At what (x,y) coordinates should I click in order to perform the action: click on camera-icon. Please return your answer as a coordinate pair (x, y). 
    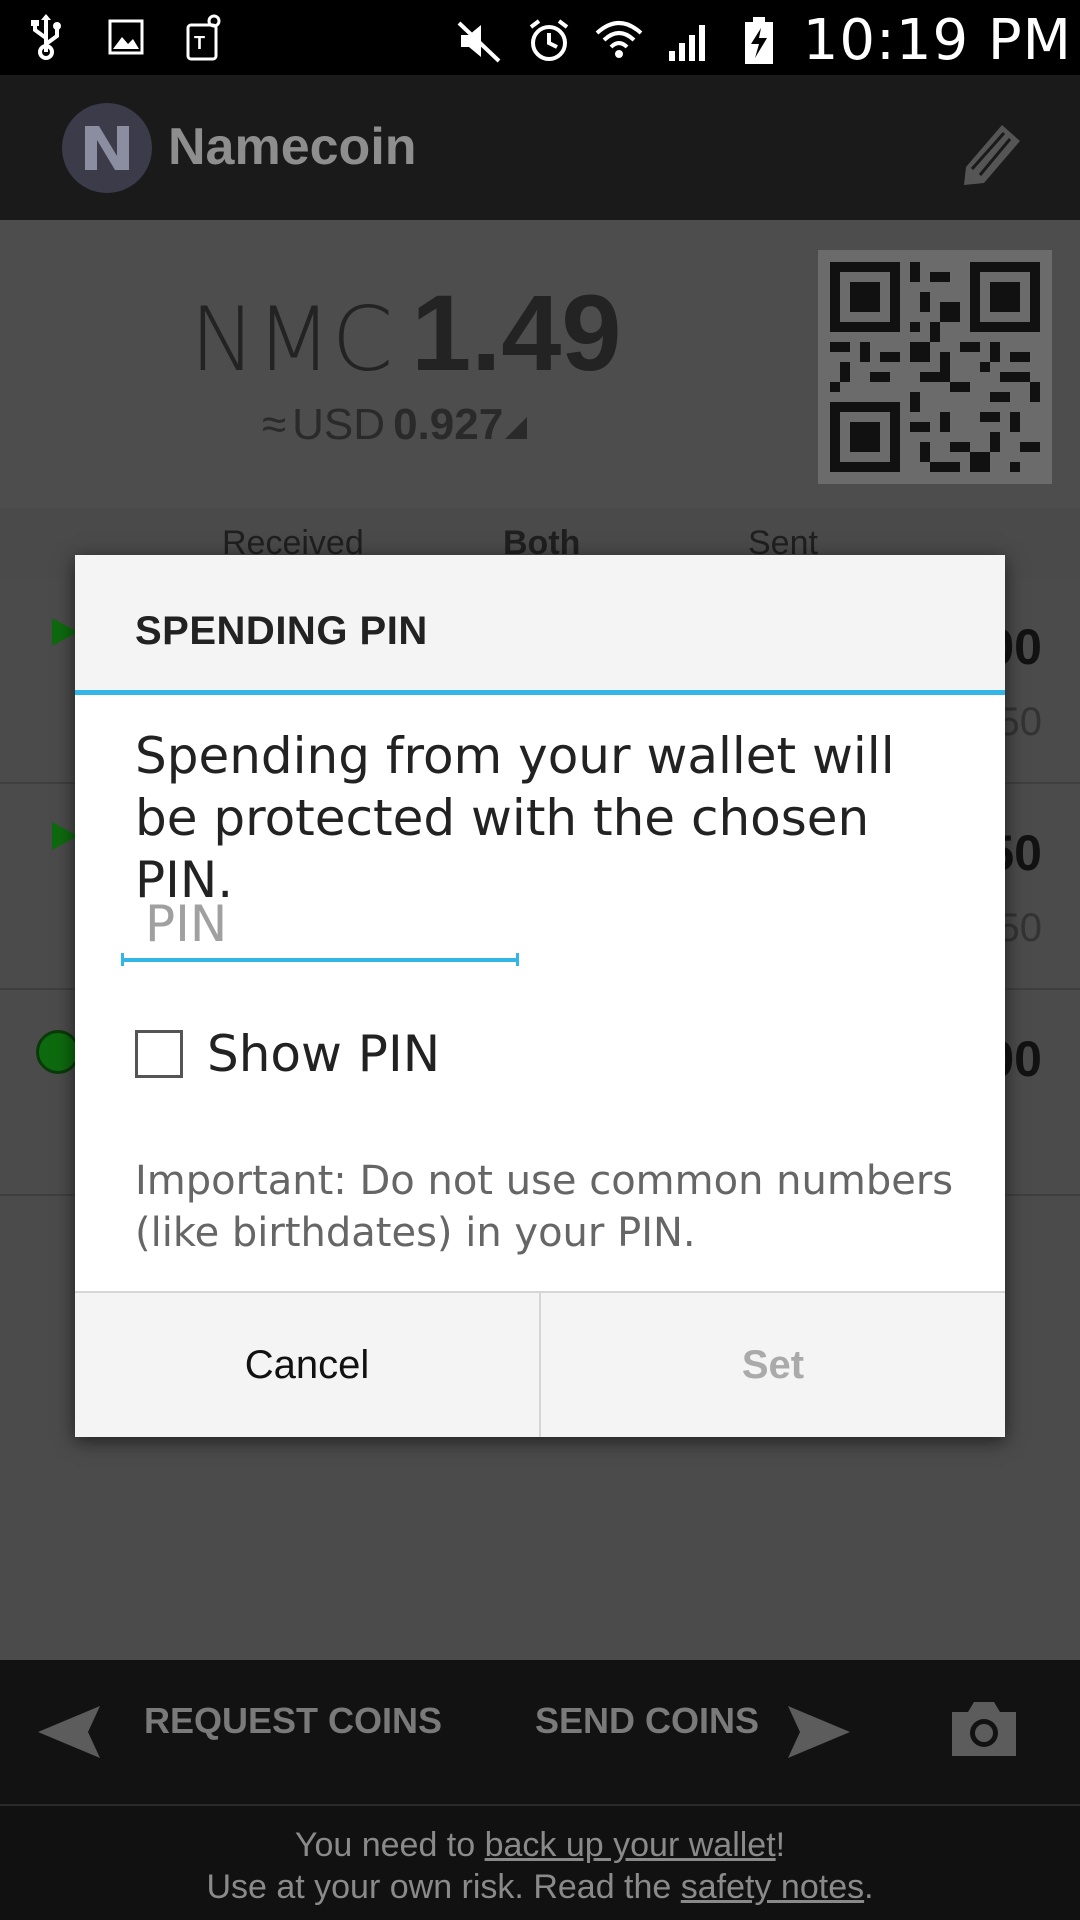
    Looking at the image, I should click on (984, 1731).